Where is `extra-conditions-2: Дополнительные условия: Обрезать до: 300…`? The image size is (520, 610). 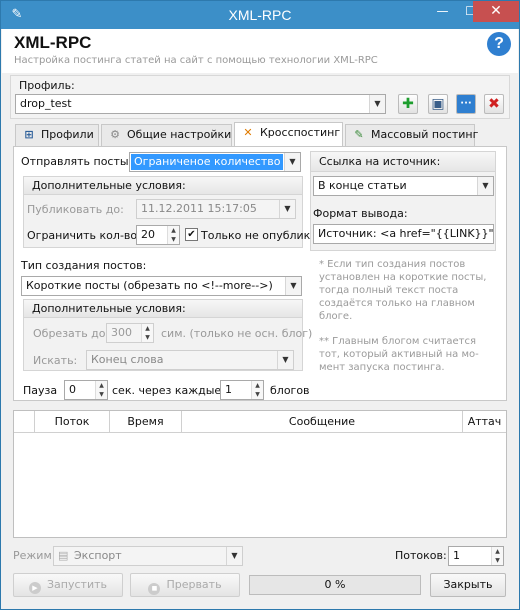 extra-conditions-2: Дополнительные условия: Обрезать до: 300… is located at coordinates (167, 335).